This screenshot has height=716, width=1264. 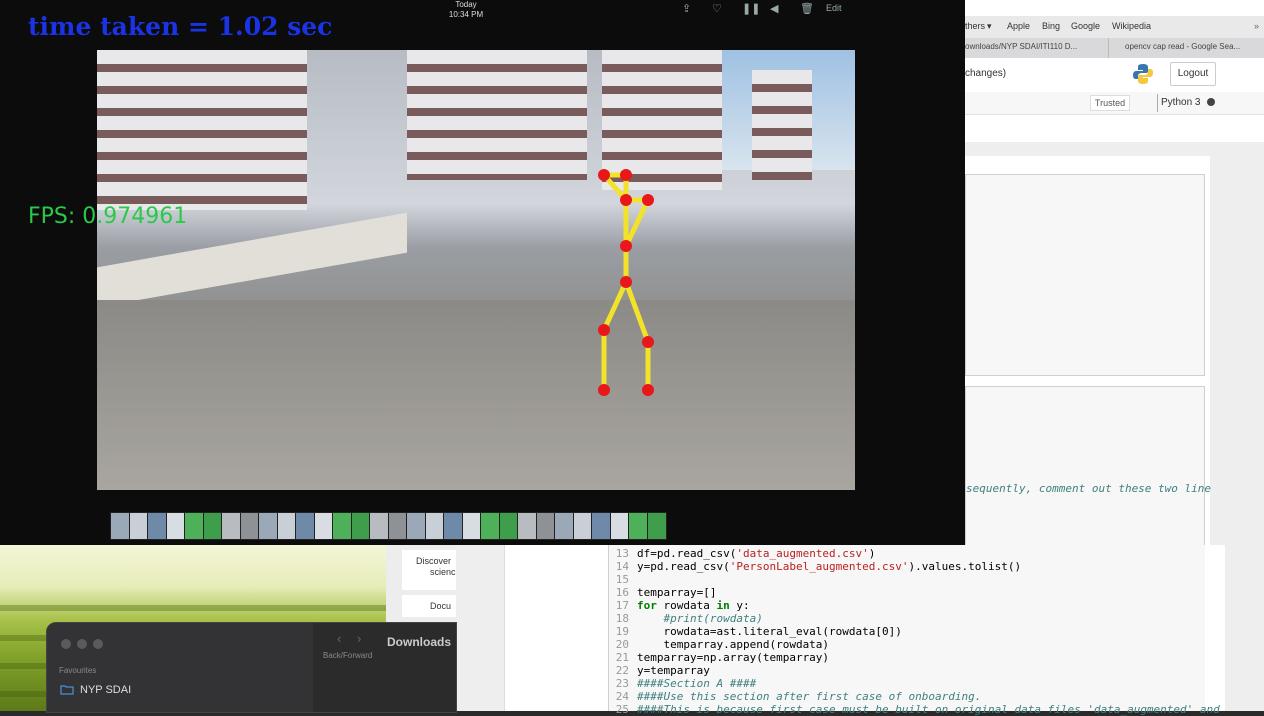 I want to click on folder-icon, so click(x=67, y=690).